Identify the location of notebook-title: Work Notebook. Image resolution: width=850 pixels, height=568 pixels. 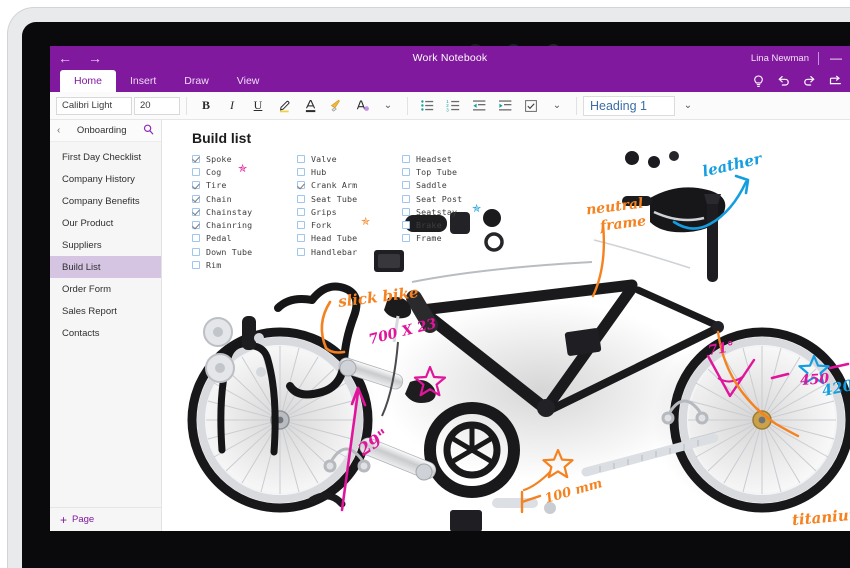
(450, 58).